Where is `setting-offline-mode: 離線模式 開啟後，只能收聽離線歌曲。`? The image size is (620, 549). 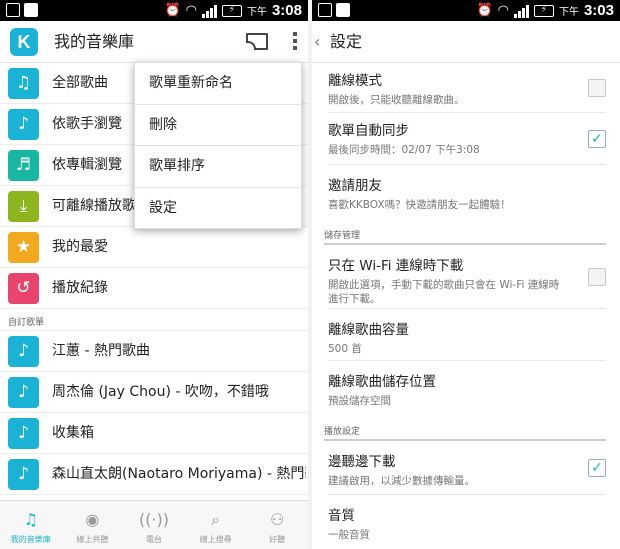 setting-offline-mode: 離線模式 開啟後，只能收聽離線歌曲。 is located at coordinates (467, 88).